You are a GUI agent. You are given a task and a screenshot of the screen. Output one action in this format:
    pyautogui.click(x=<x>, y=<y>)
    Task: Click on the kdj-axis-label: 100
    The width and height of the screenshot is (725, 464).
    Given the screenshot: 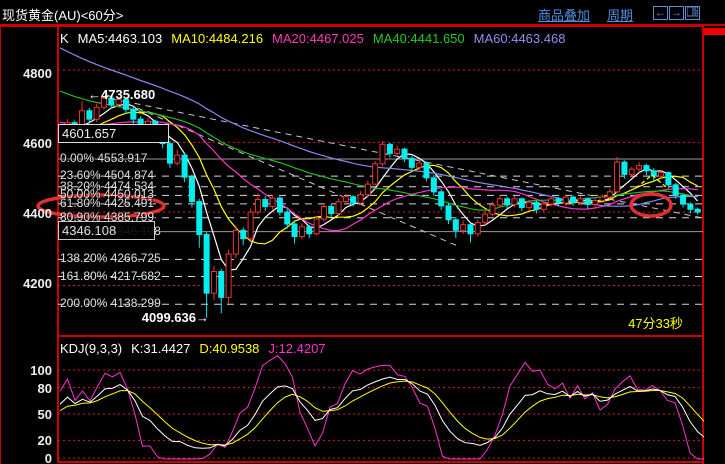 What is the action you would take?
    pyautogui.click(x=41, y=370)
    